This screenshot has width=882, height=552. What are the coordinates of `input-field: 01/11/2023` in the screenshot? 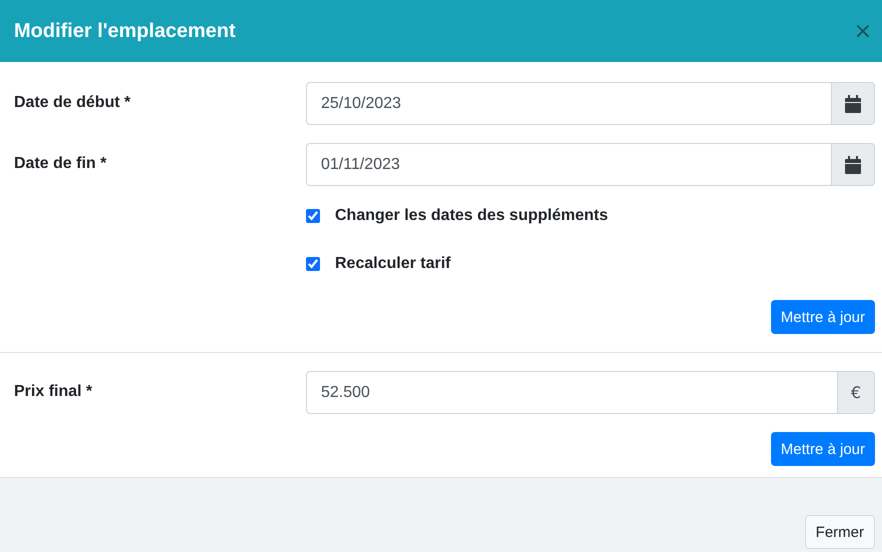 It's located at (569, 164).